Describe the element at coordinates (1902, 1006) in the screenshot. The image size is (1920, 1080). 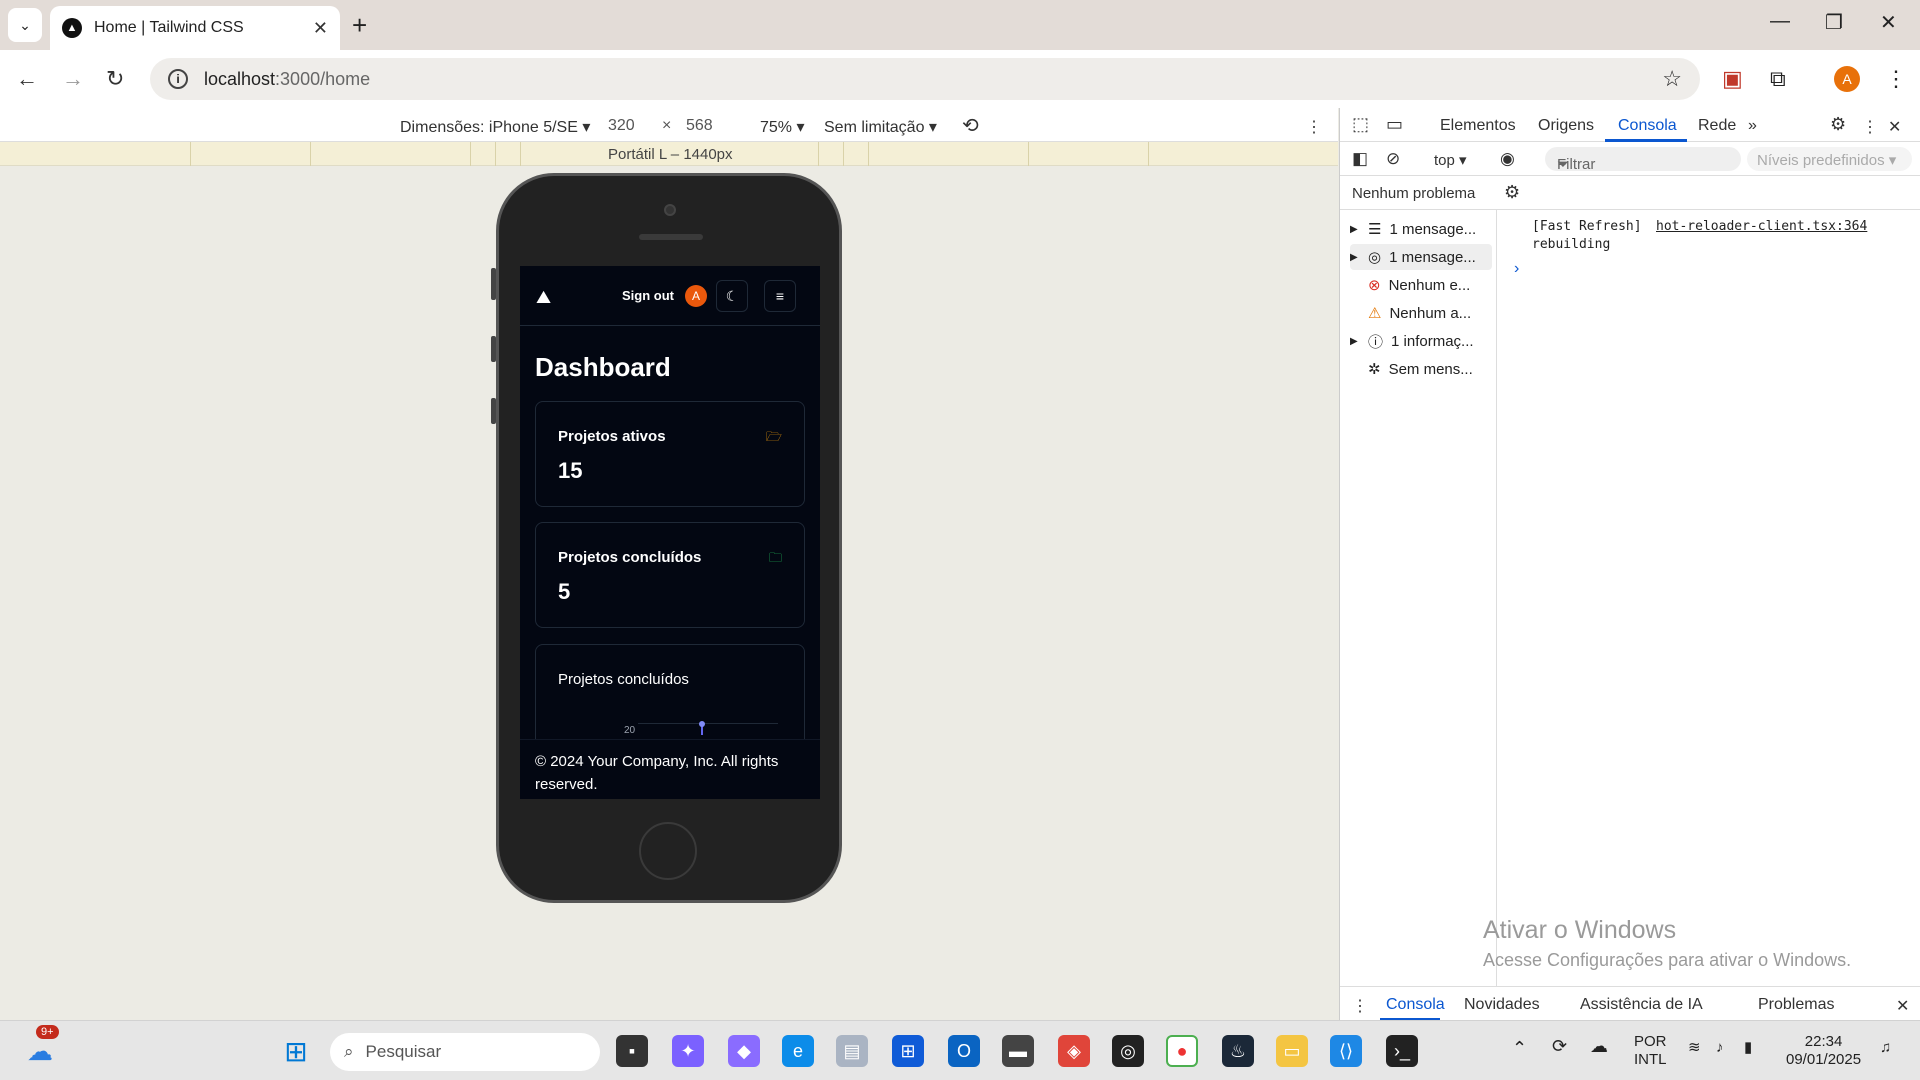
I see `close-drawer-icon: ✕` at that location.